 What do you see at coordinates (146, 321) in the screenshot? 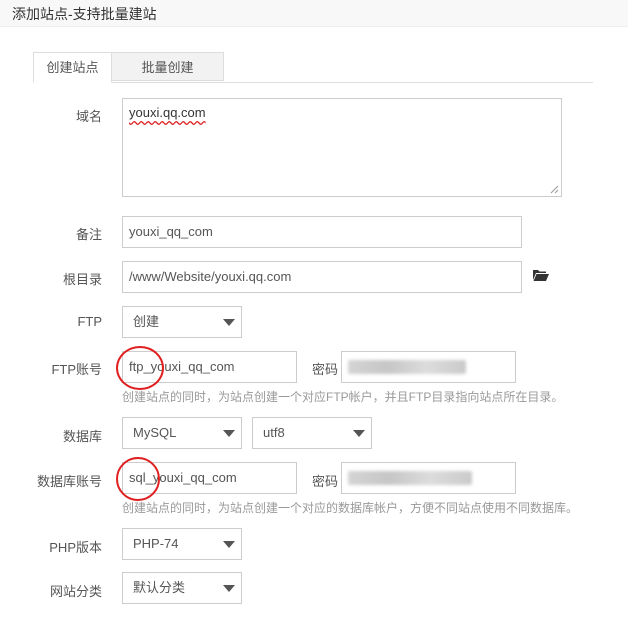
I see `ftp-select-value: 创建` at bounding box center [146, 321].